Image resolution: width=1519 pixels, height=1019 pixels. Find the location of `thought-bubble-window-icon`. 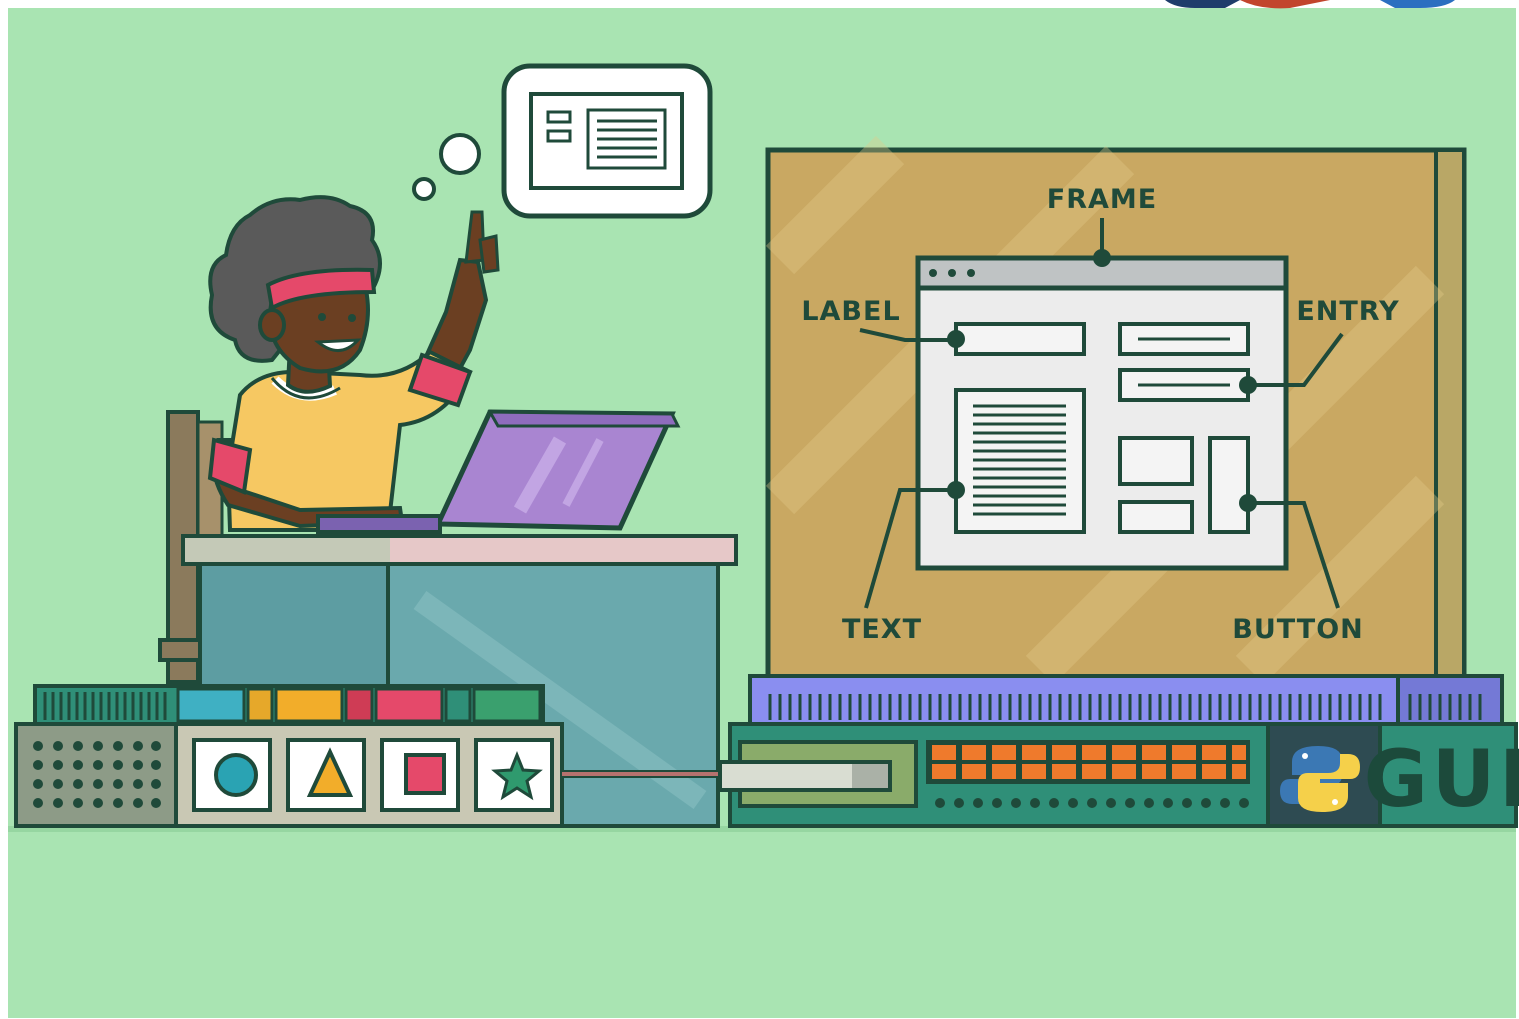

thought-bubble-window-icon is located at coordinates (606, 141).